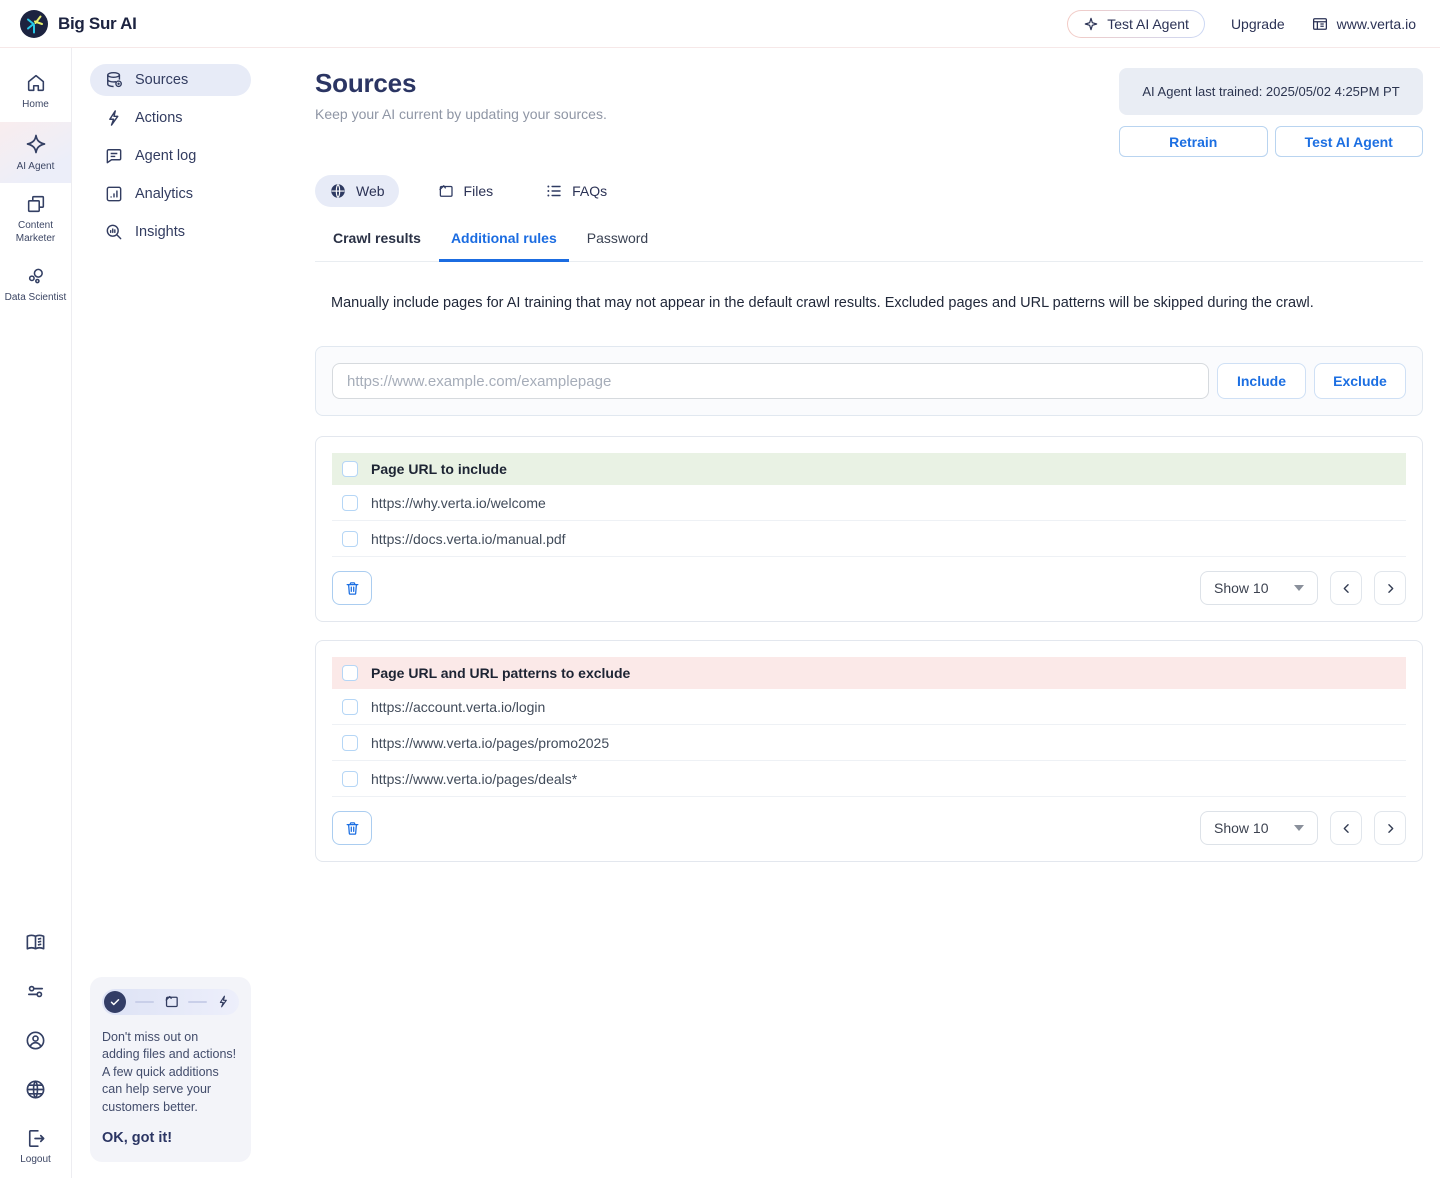  I want to click on tab-web: Web, so click(357, 191).